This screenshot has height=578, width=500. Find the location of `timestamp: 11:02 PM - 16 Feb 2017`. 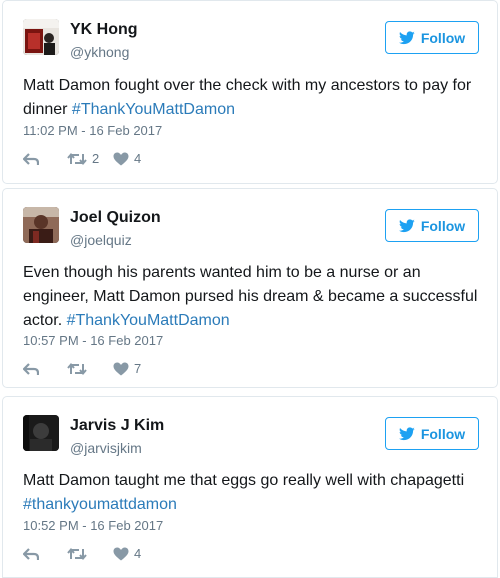

timestamp: 11:02 PM - 16 Feb 2017 is located at coordinates (92, 131).